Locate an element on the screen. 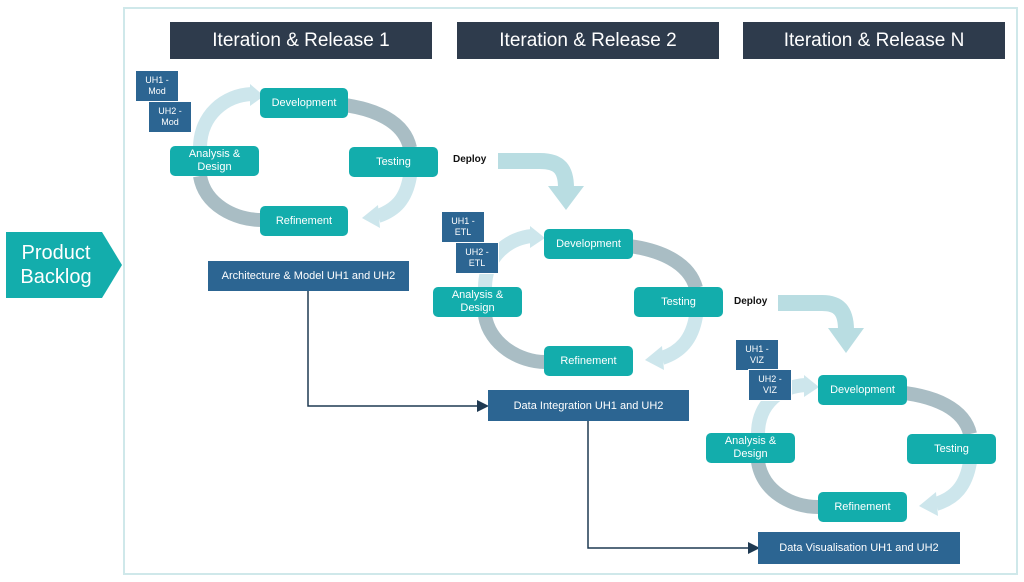  node-testing-2: Testing is located at coordinates (678, 302).